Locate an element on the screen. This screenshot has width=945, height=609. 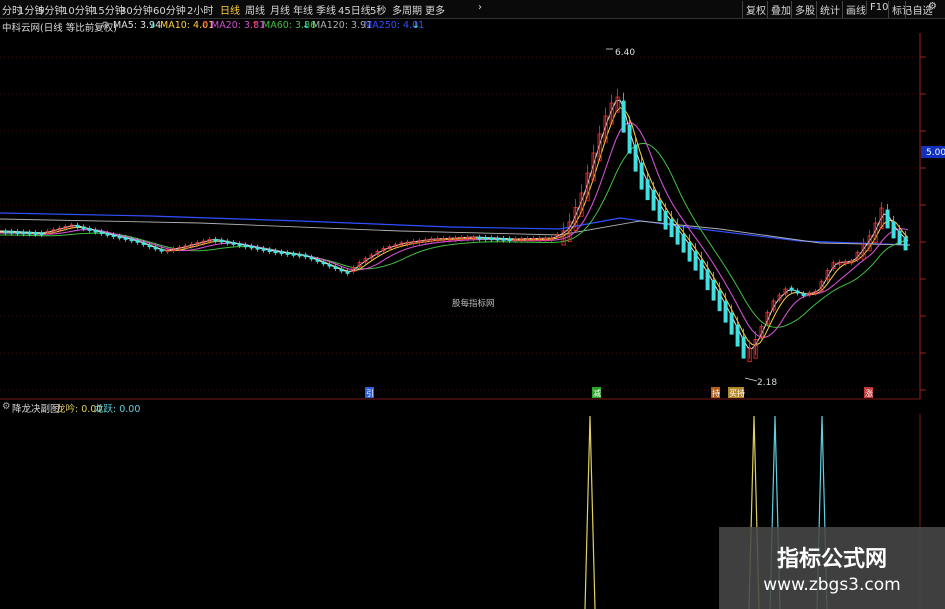
tool-button: 统计 is located at coordinates (829, 9).